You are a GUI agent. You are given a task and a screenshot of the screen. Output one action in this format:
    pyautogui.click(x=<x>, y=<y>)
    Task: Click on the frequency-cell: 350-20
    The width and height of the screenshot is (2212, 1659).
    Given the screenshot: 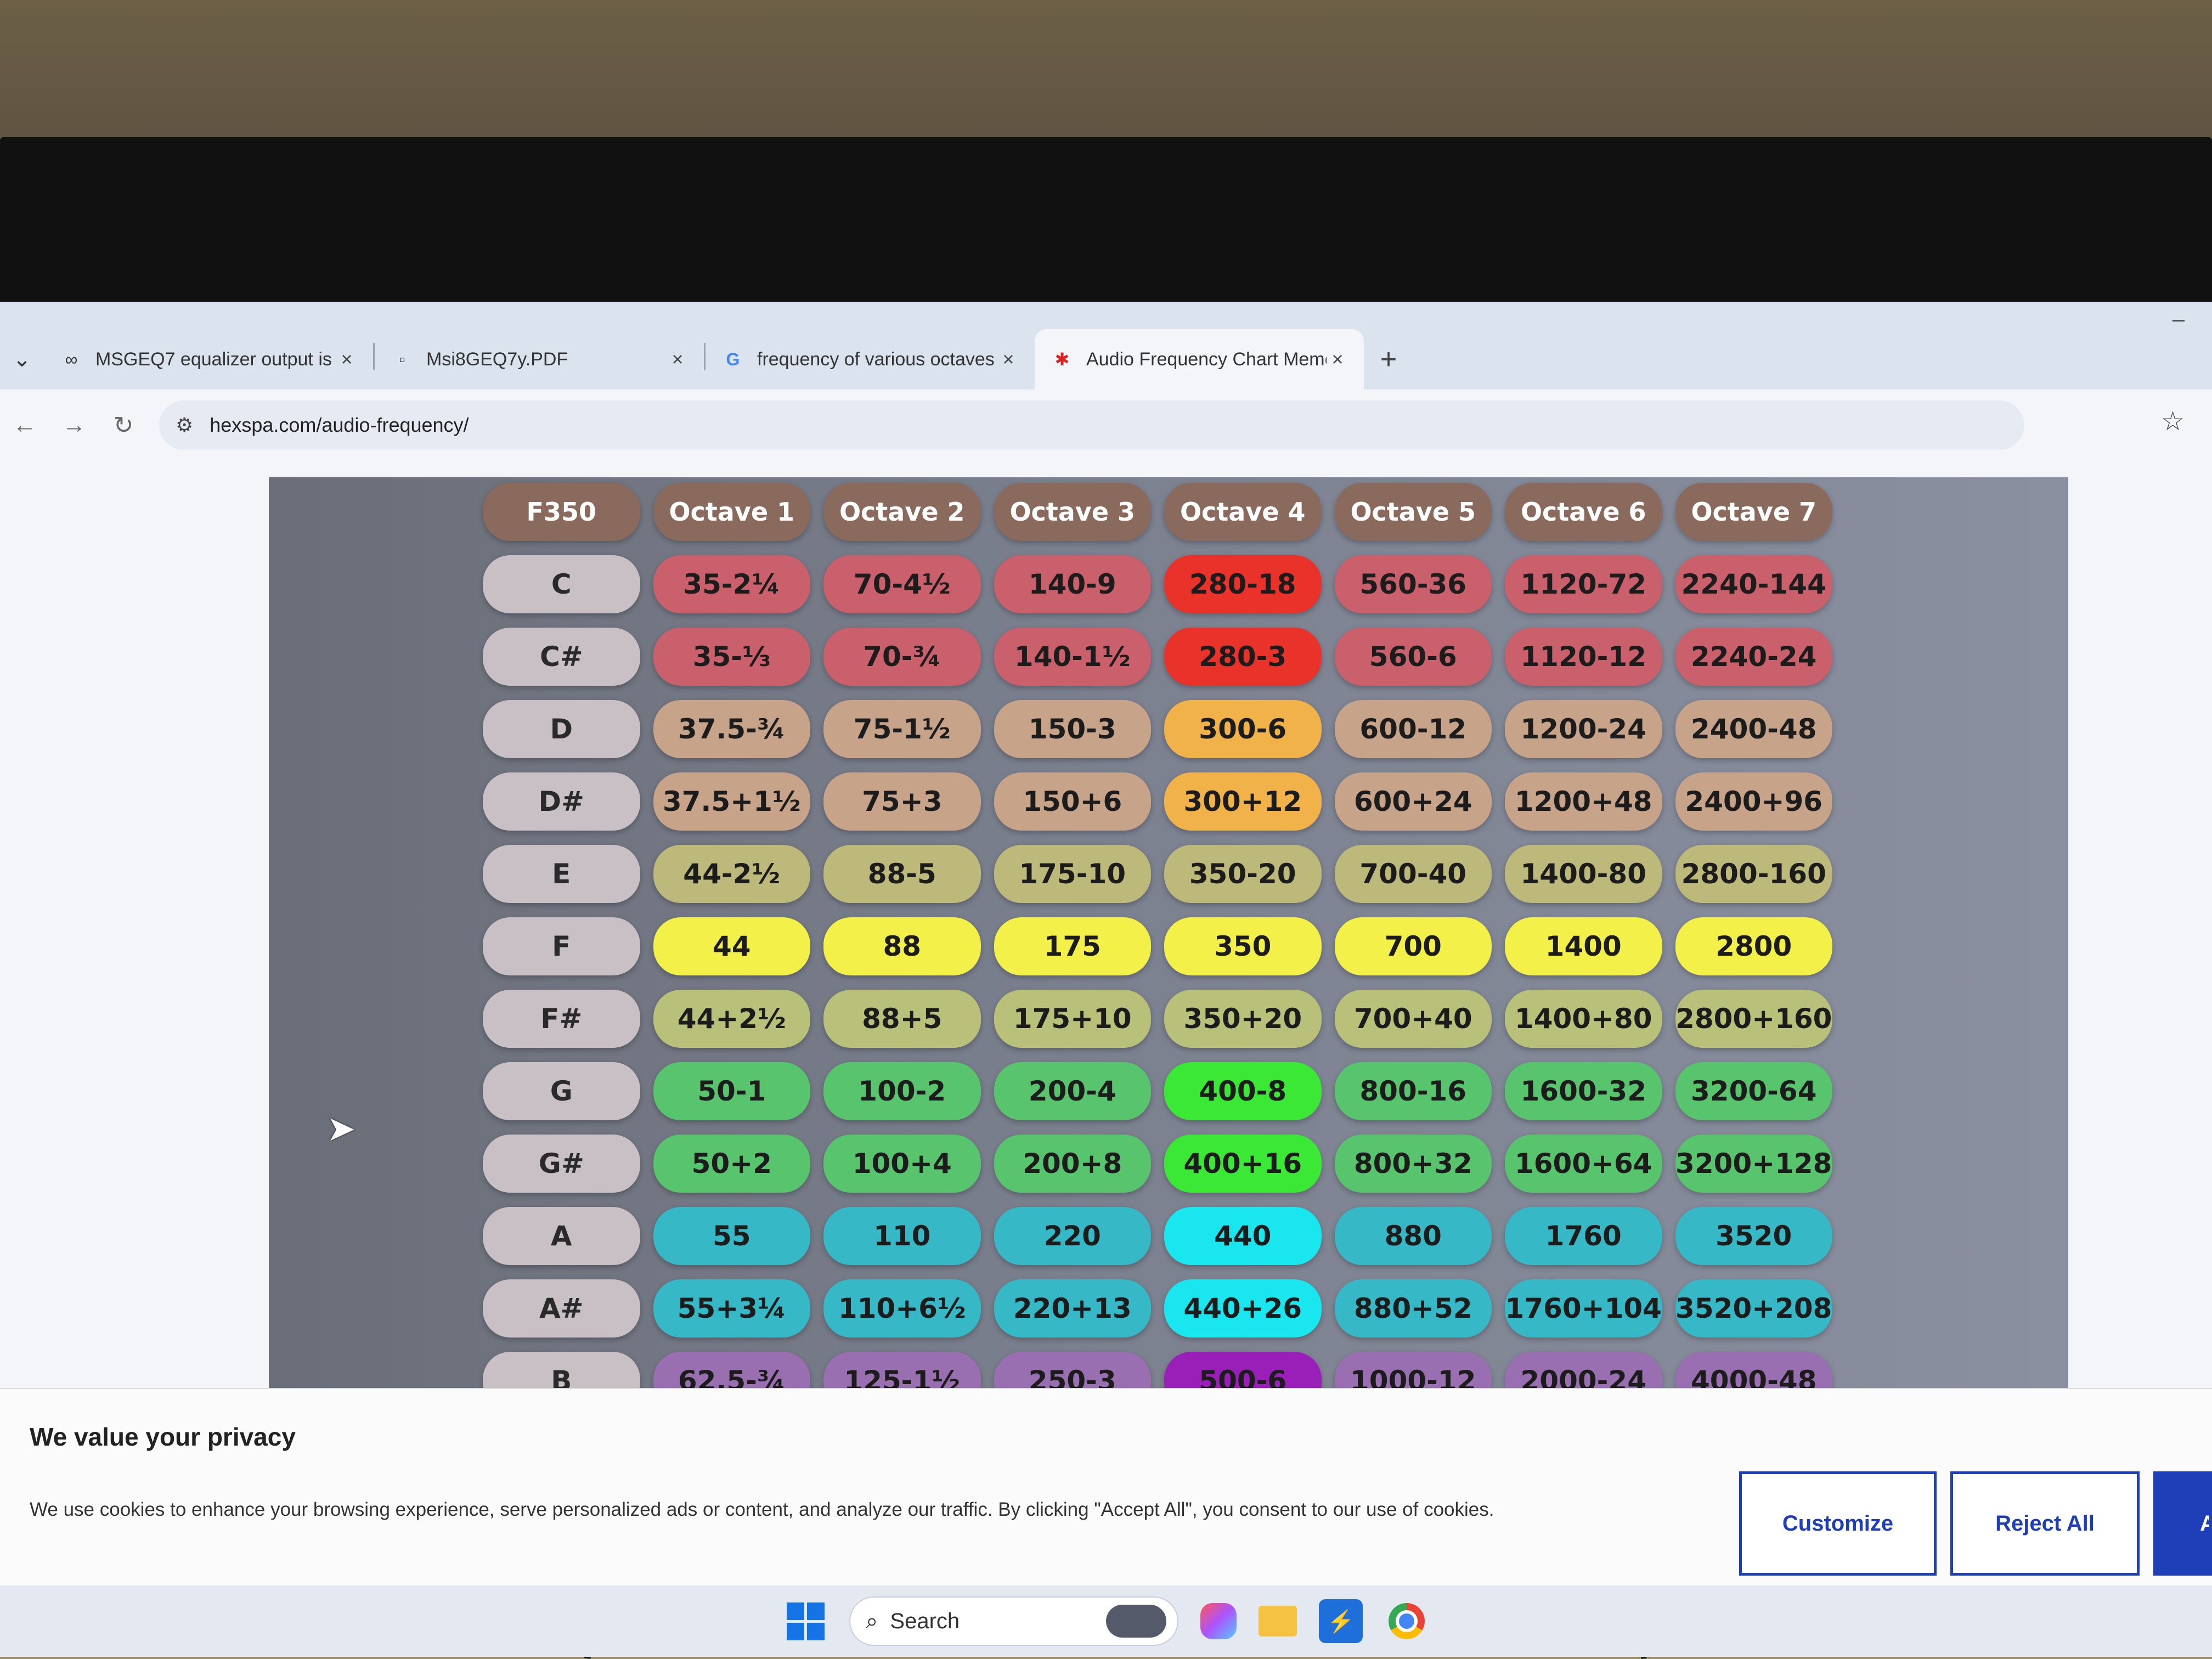 What is the action you would take?
    pyautogui.click(x=1243, y=874)
    